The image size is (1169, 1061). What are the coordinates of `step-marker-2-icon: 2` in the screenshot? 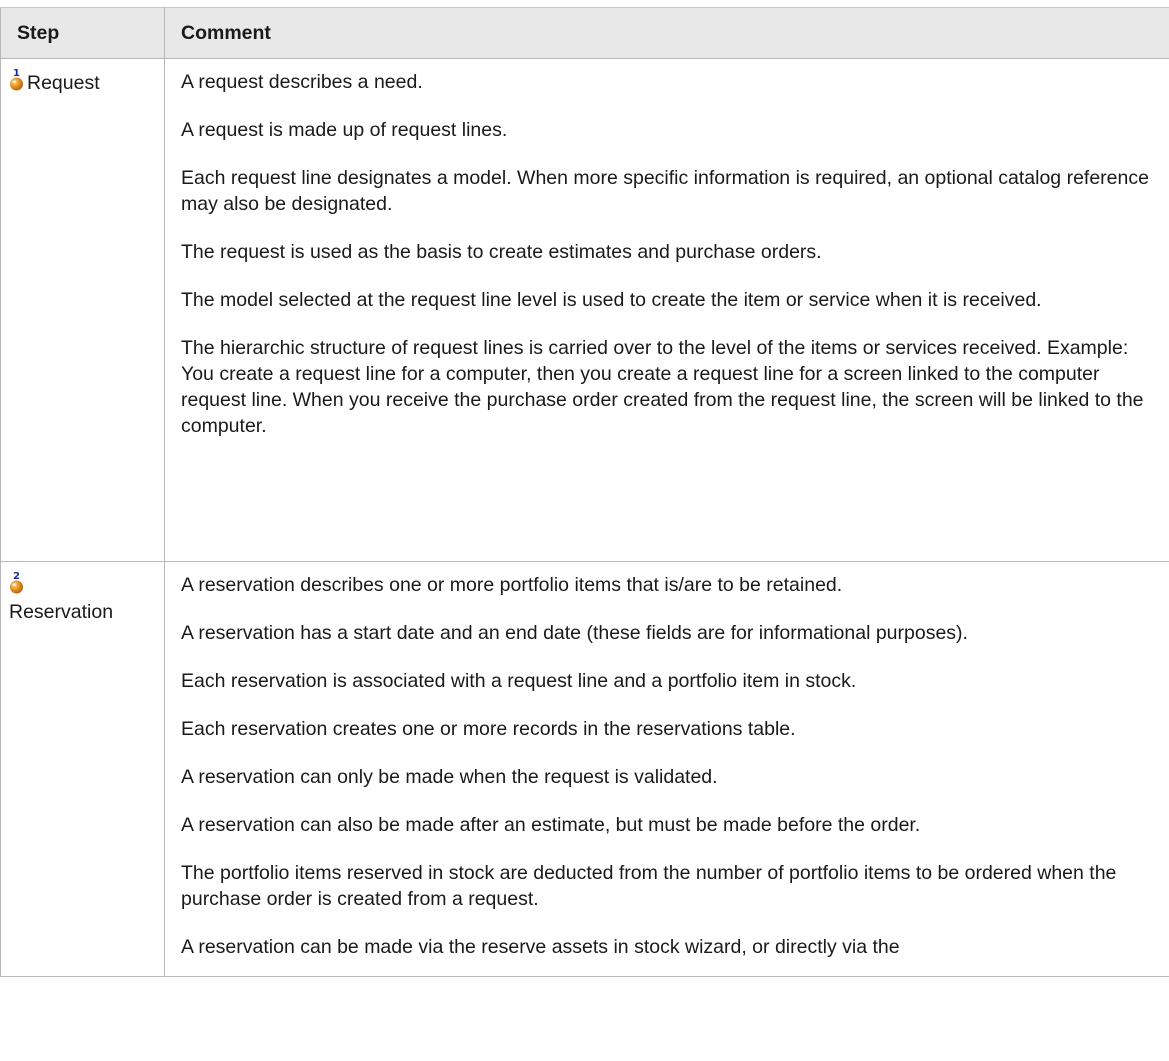 It's located at (16, 582).